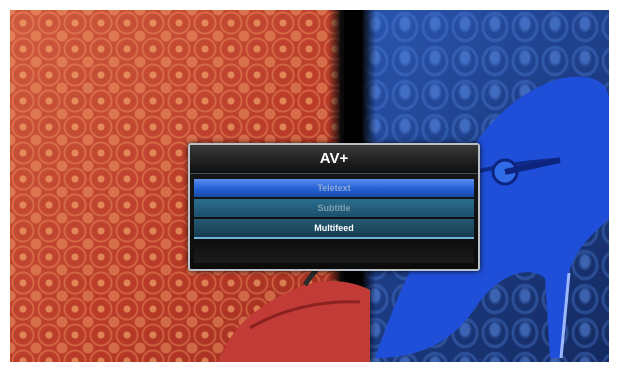 The width and height of the screenshot is (620, 374). What do you see at coordinates (334, 159) in the screenshot?
I see `menu-title: AV+` at bounding box center [334, 159].